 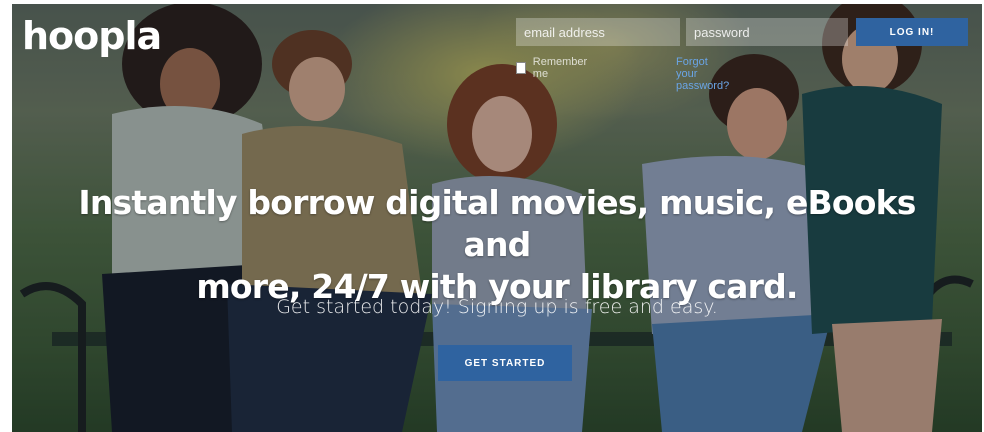 What do you see at coordinates (521, 68) in the screenshot?
I see `remember-me-checkbox` at bounding box center [521, 68].